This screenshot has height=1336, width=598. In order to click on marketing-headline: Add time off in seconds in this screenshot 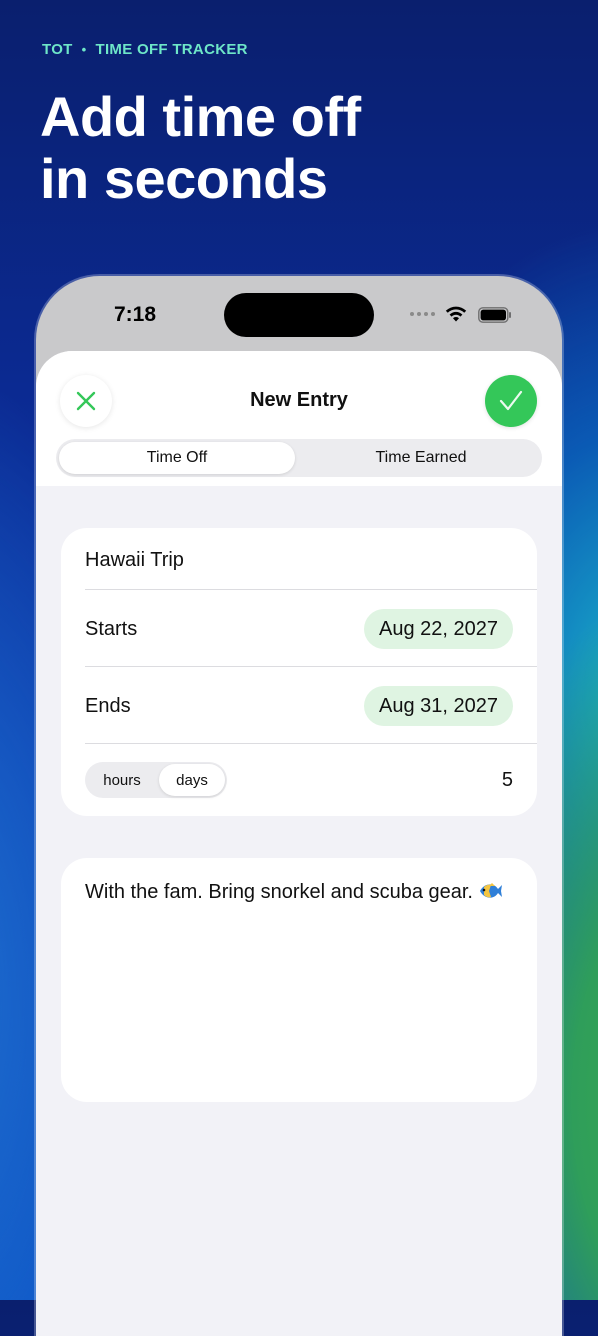, I will do `click(300, 148)`.